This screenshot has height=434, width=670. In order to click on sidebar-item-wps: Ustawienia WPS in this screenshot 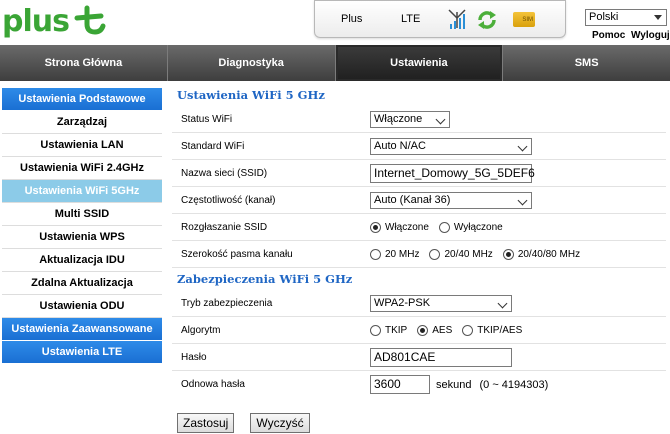, I will do `click(82, 237)`.